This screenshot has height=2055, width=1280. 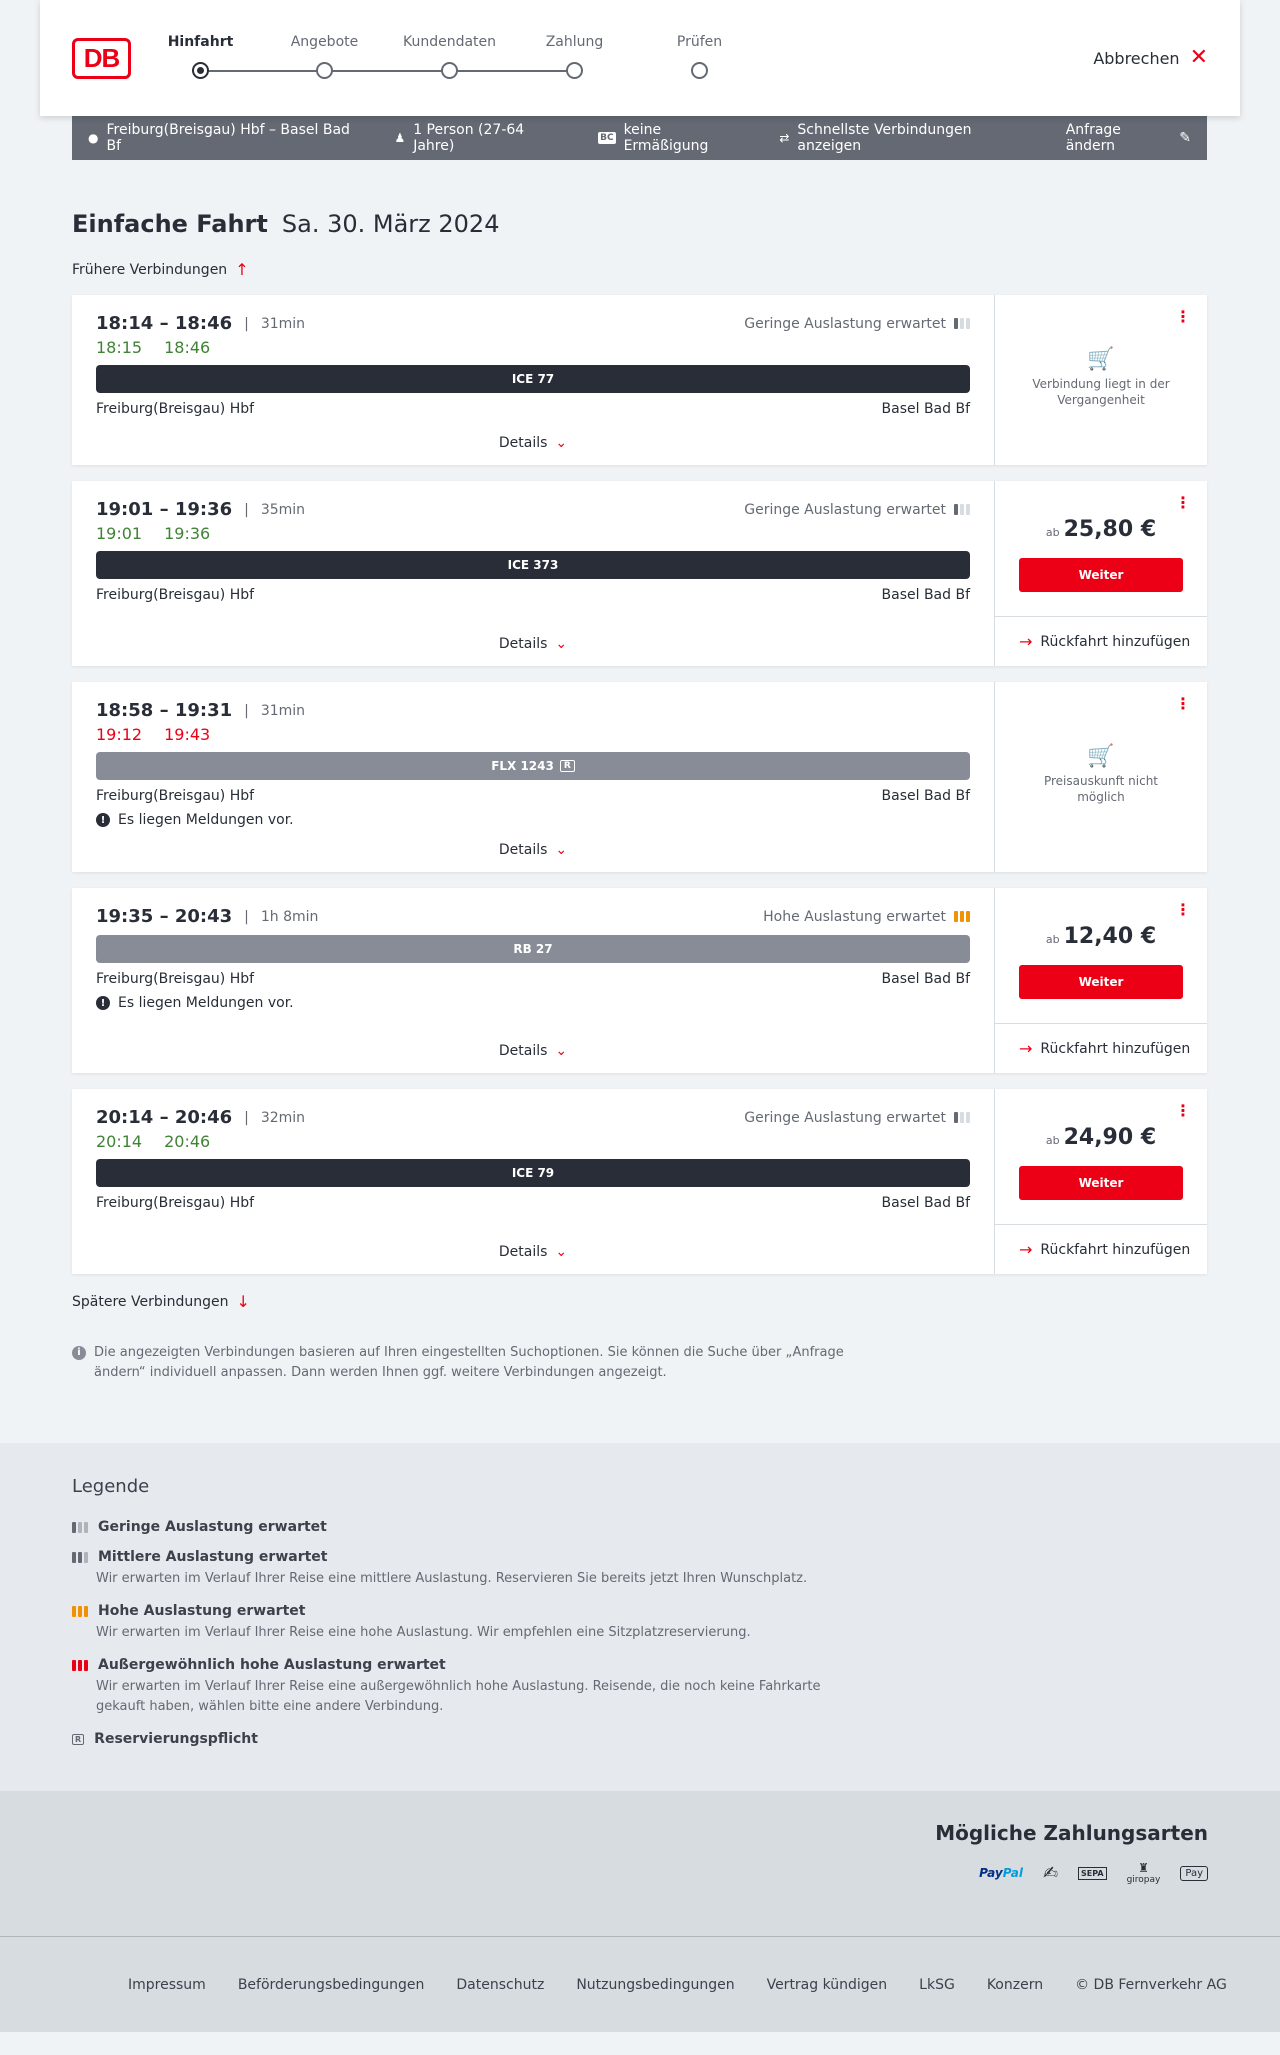 I want to click on price: ab 25,80 €, so click(x=1101, y=529).